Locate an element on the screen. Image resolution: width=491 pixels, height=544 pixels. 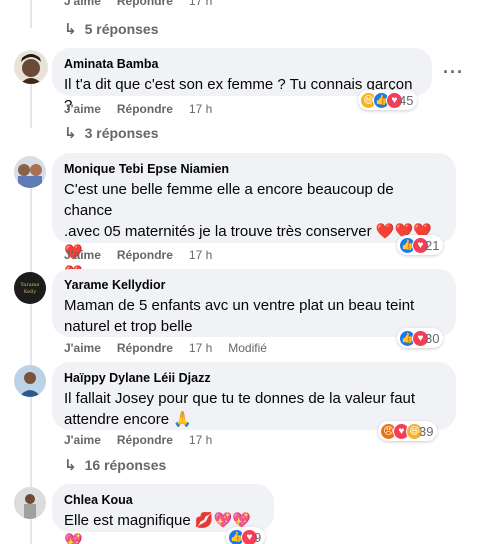
view-replies-button: ↳ 5 réponses is located at coordinates (111, 29).